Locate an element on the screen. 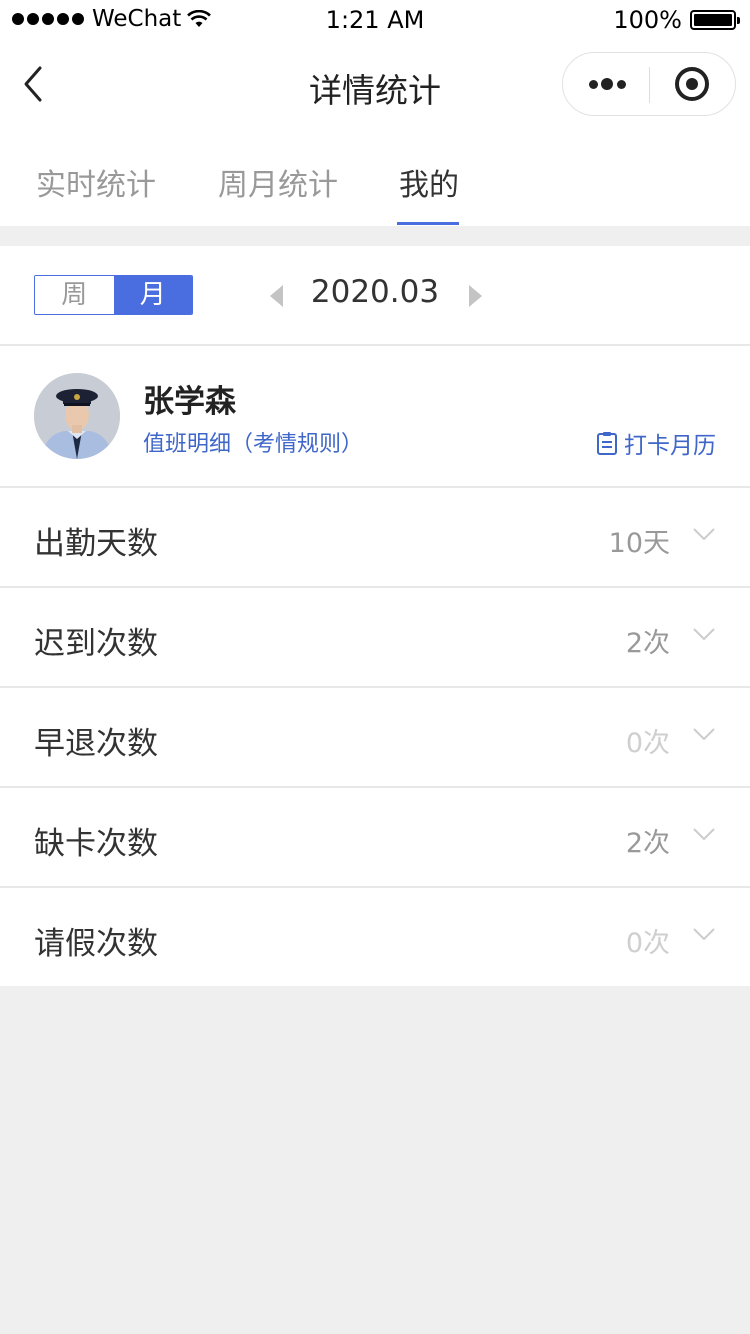 The width and height of the screenshot is (750, 1334). week-month-toggle: 周 月 is located at coordinates (113, 295).